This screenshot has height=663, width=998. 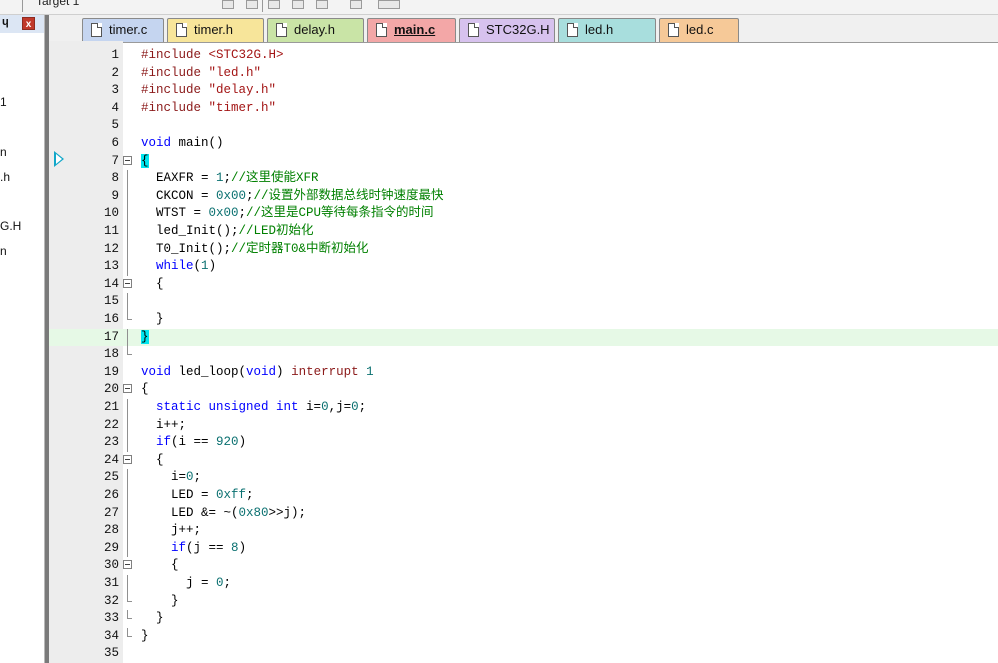 I want to click on code-text: void led_loop(void) interrupt 1, so click(x=257, y=373).